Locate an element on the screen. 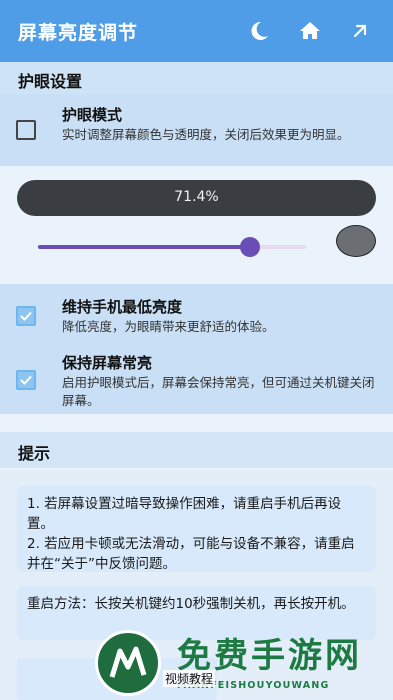  color-swatch is located at coordinates (356, 241).